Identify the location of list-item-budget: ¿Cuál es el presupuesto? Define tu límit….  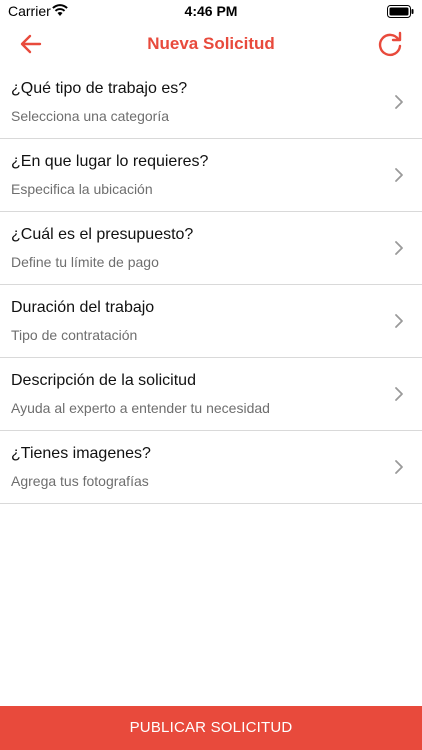
(211, 248).